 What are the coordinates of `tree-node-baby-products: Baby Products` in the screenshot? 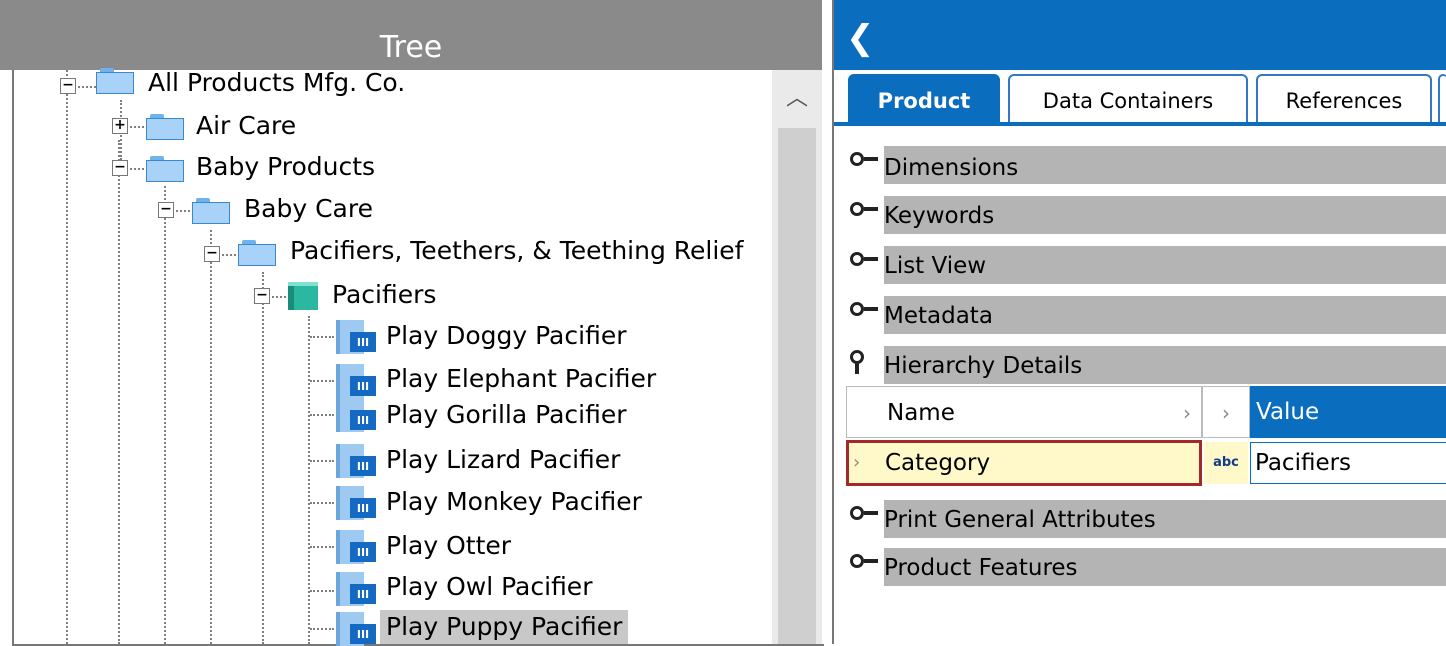 It's located at (285, 167).